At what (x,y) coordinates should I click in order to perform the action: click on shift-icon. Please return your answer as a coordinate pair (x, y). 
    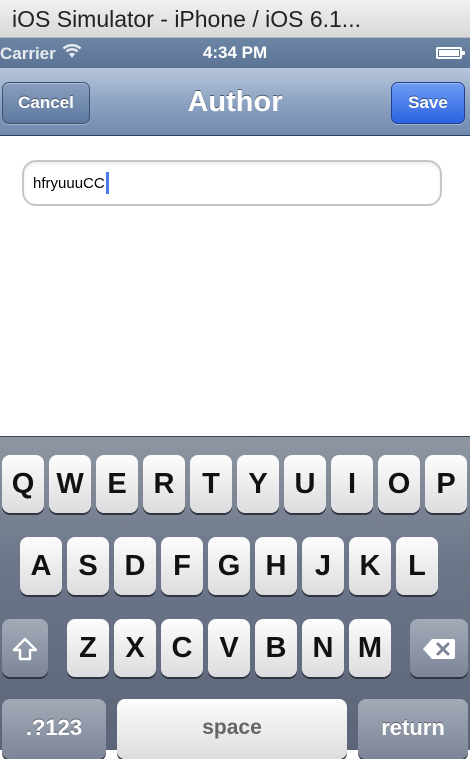
    Looking at the image, I should click on (25, 649).